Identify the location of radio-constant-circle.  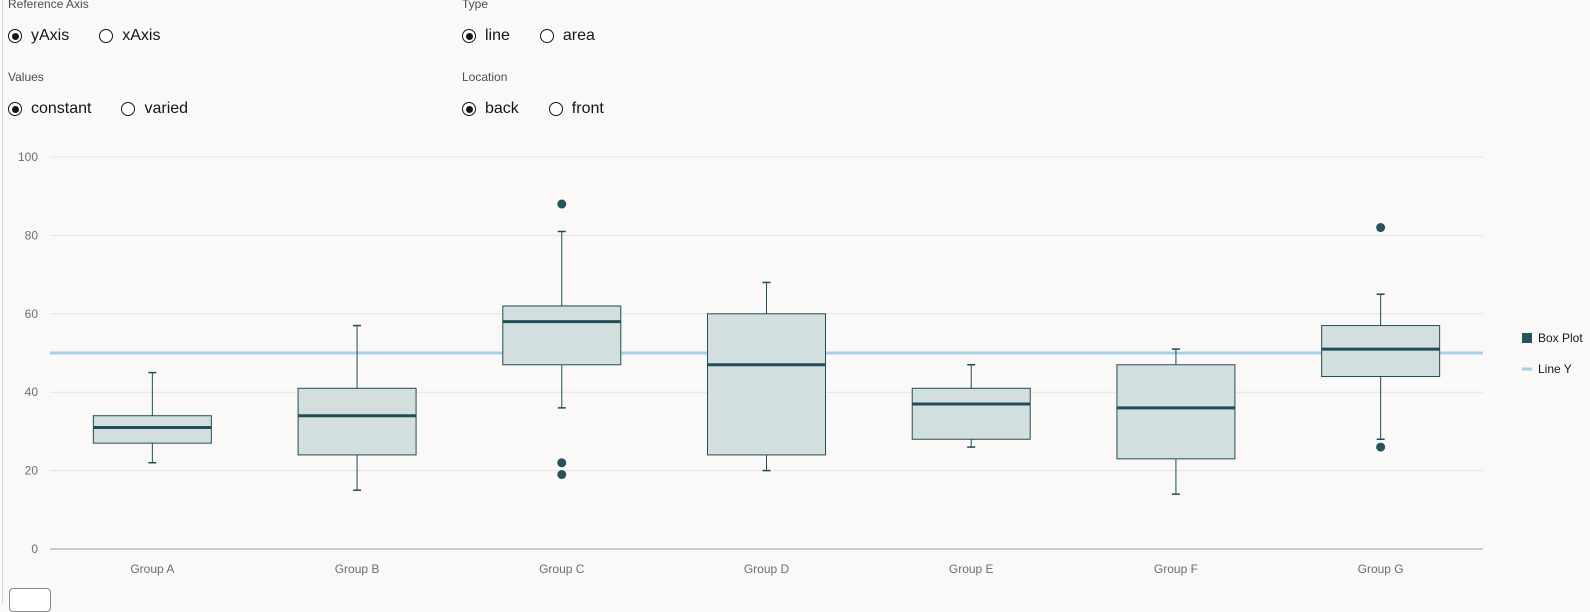
(15, 109).